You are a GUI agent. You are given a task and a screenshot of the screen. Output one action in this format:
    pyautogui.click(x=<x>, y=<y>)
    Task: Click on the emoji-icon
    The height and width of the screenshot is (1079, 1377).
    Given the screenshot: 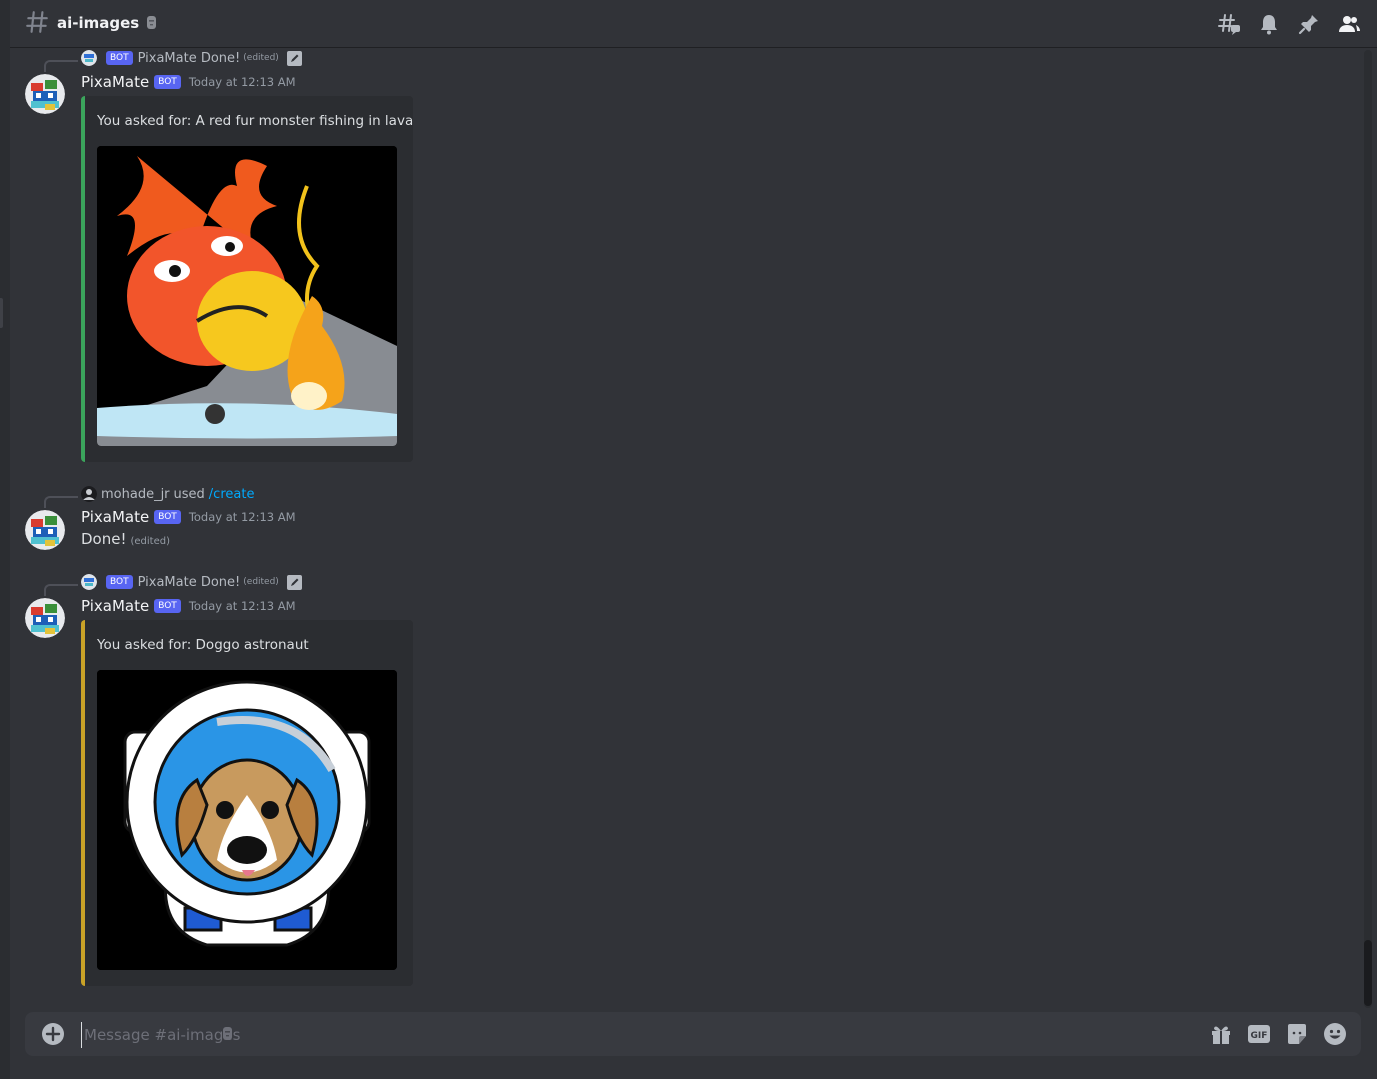 What is the action you would take?
    pyautogui.click(x=1335, y=1034)
    